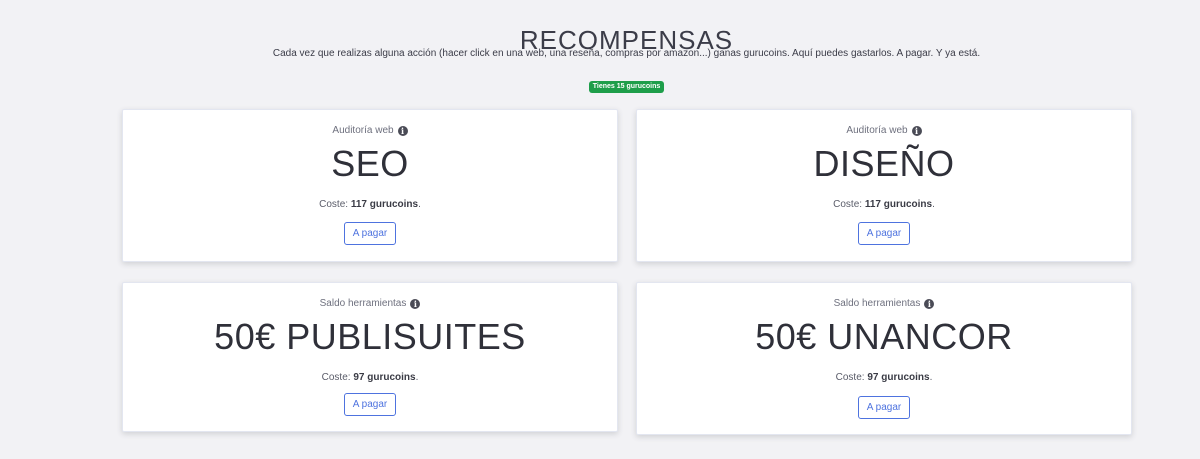 Image resolution: width=1200 pixels, height=459 pixels. Describe the element at coordinates (370, 163) in the screenshot. I see `reward-title: SEO` at that location.